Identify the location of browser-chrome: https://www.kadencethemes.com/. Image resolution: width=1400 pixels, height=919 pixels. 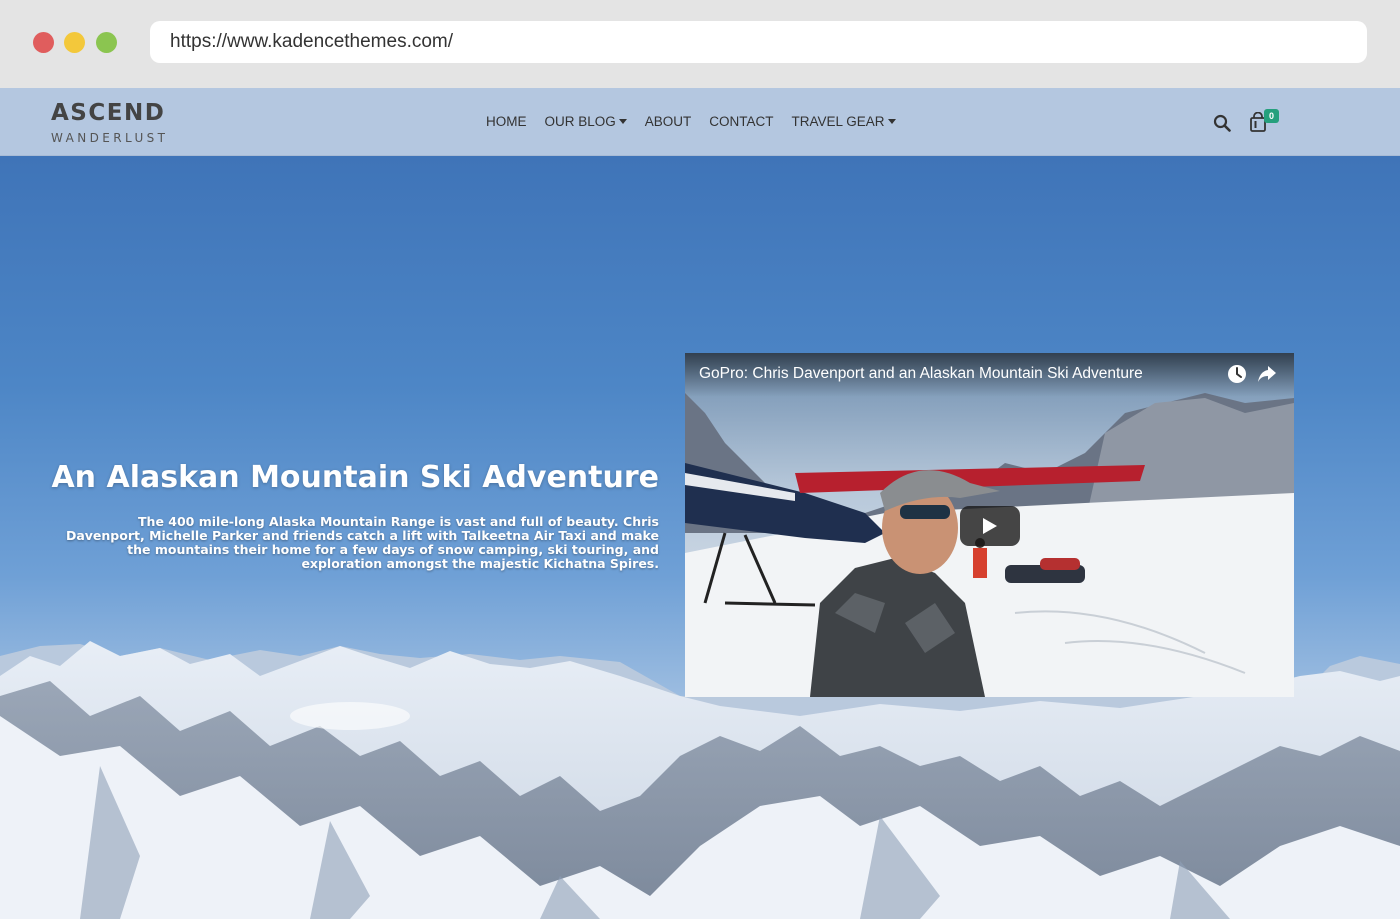
(700, 44).